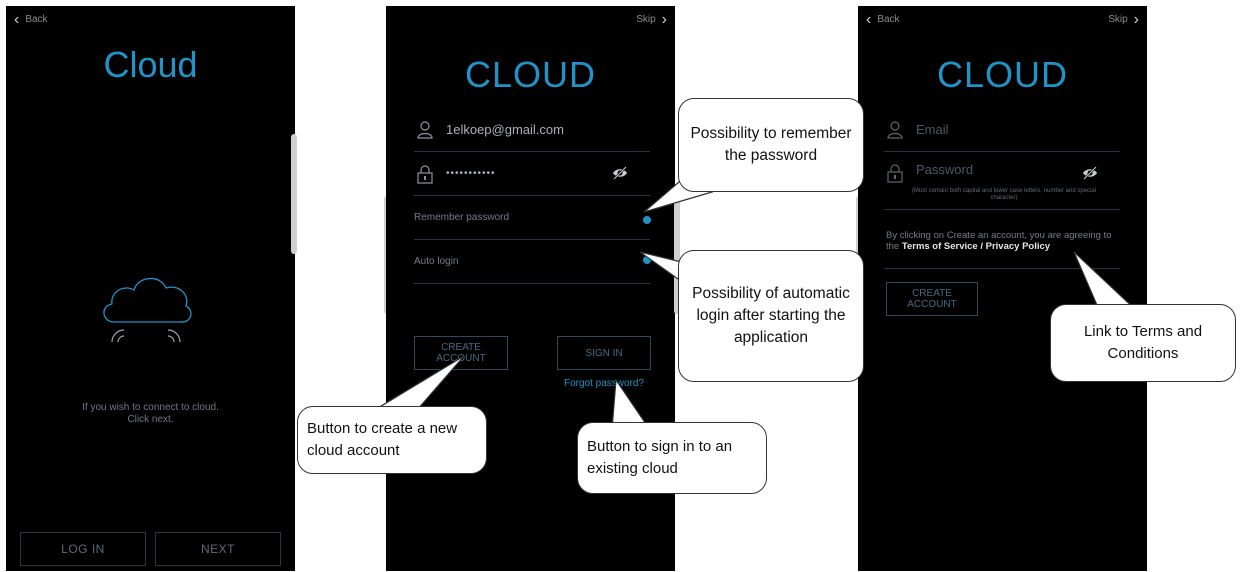 The width and height of the screenshot is (1242, 572). What do you see at coordinates (672, 458) in the screenshot?
I see `callout-sign-in: Button to sign in to an existing cloud` at bounding box center [672, 458].